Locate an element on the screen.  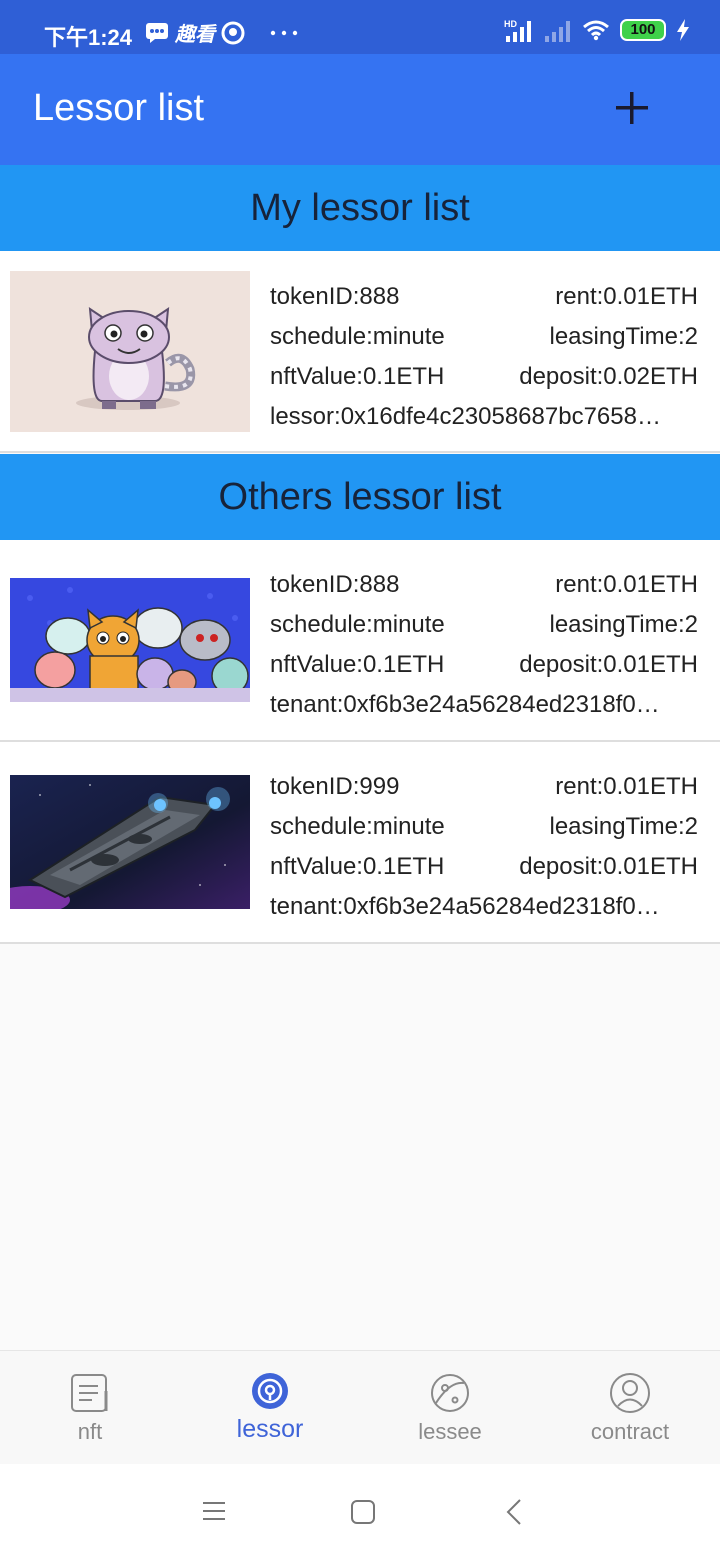
signal-weak-icon is located at coordinates (557, 31).